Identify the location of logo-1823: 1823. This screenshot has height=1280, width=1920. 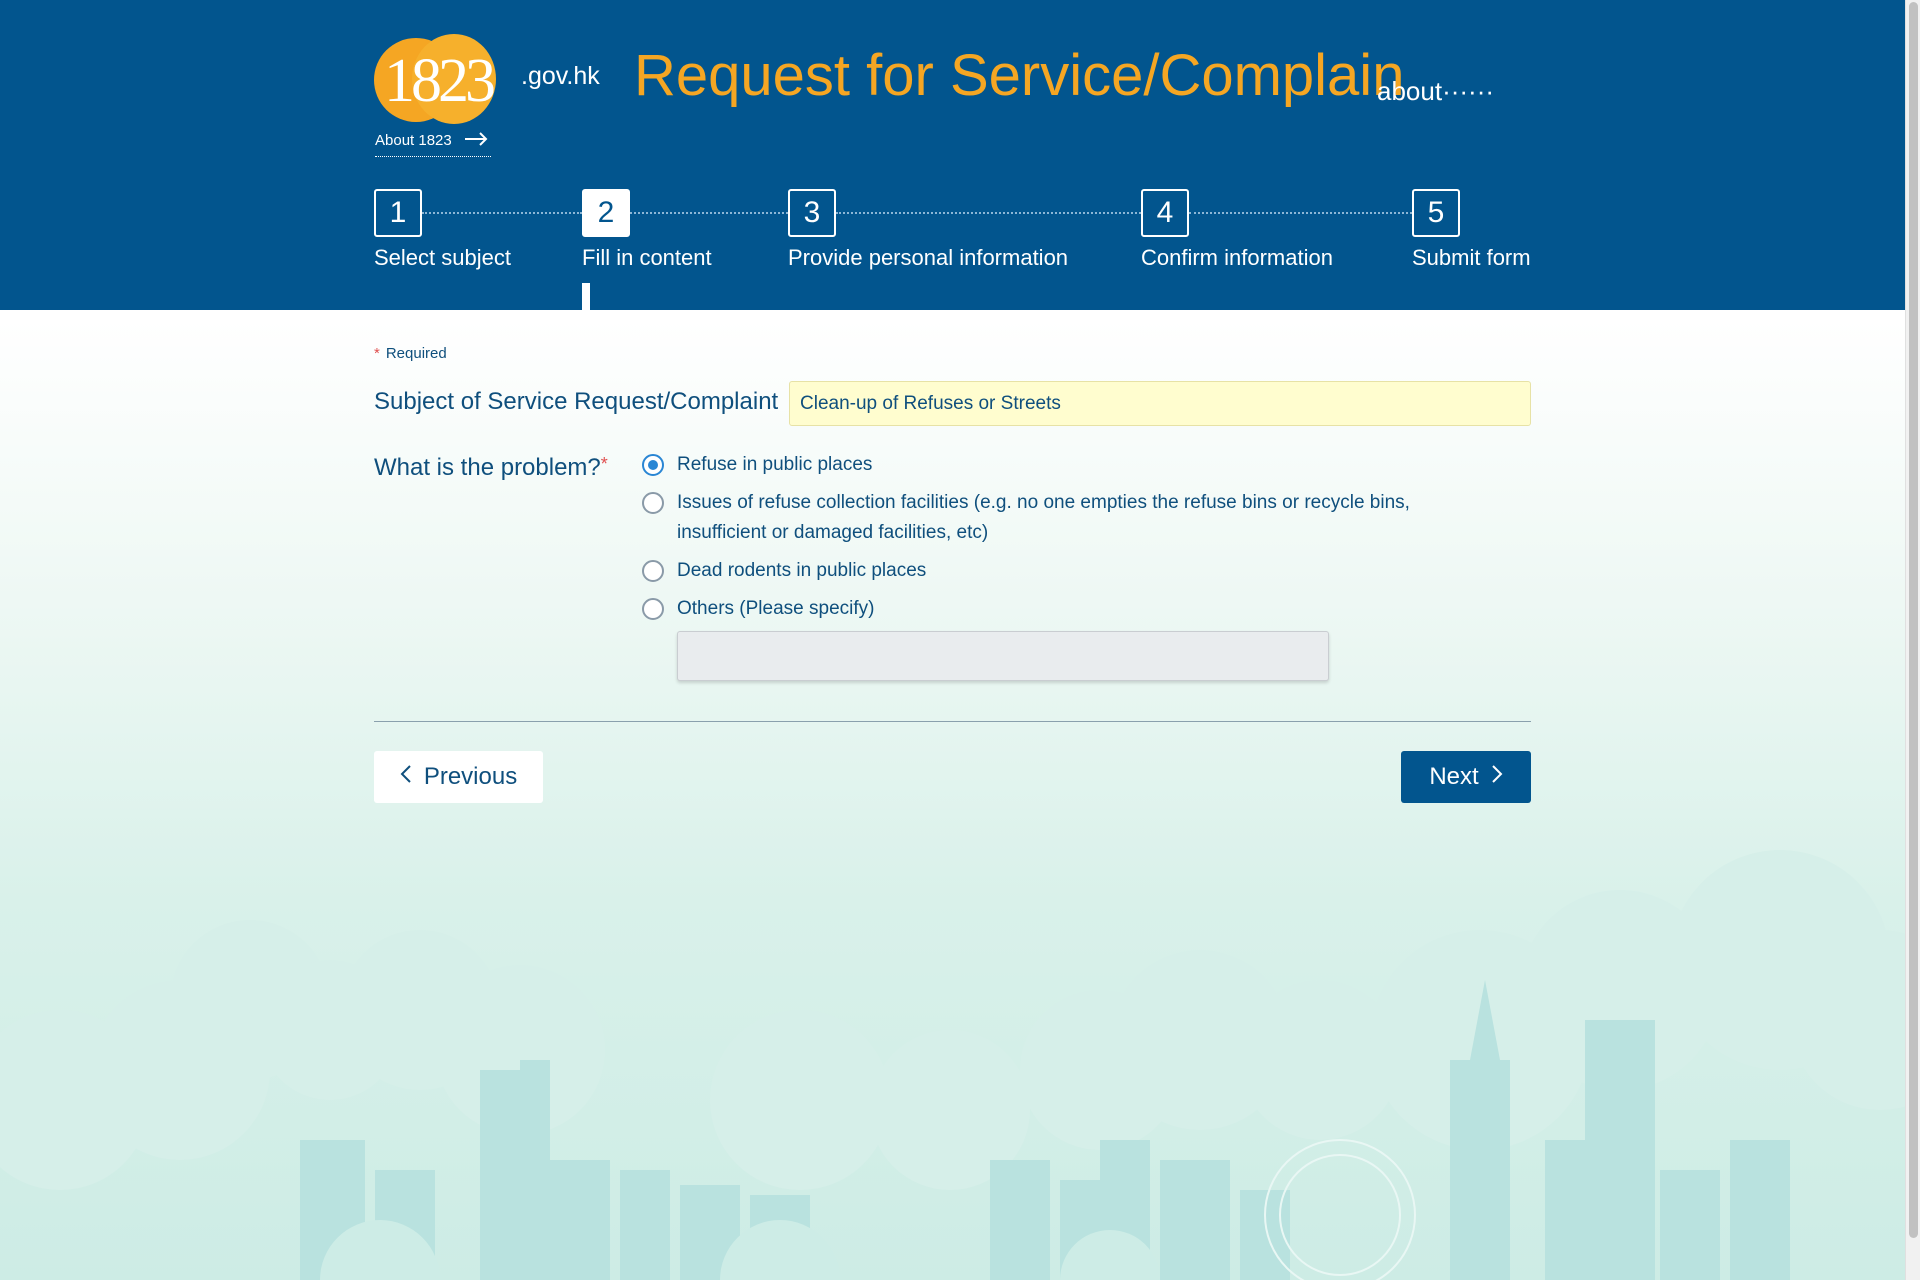
(435, 79).